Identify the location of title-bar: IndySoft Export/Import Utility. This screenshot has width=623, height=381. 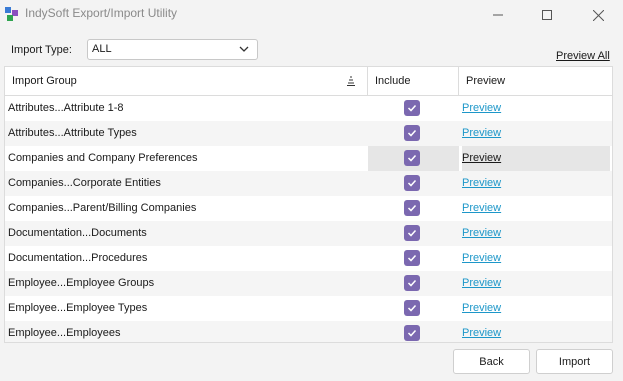
(311, 15).